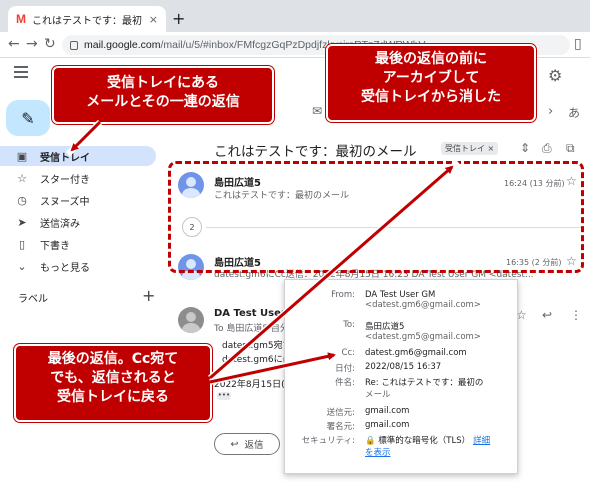  I want to click on thread-subject: これはテストです：最初のメール, so click(315, 152).